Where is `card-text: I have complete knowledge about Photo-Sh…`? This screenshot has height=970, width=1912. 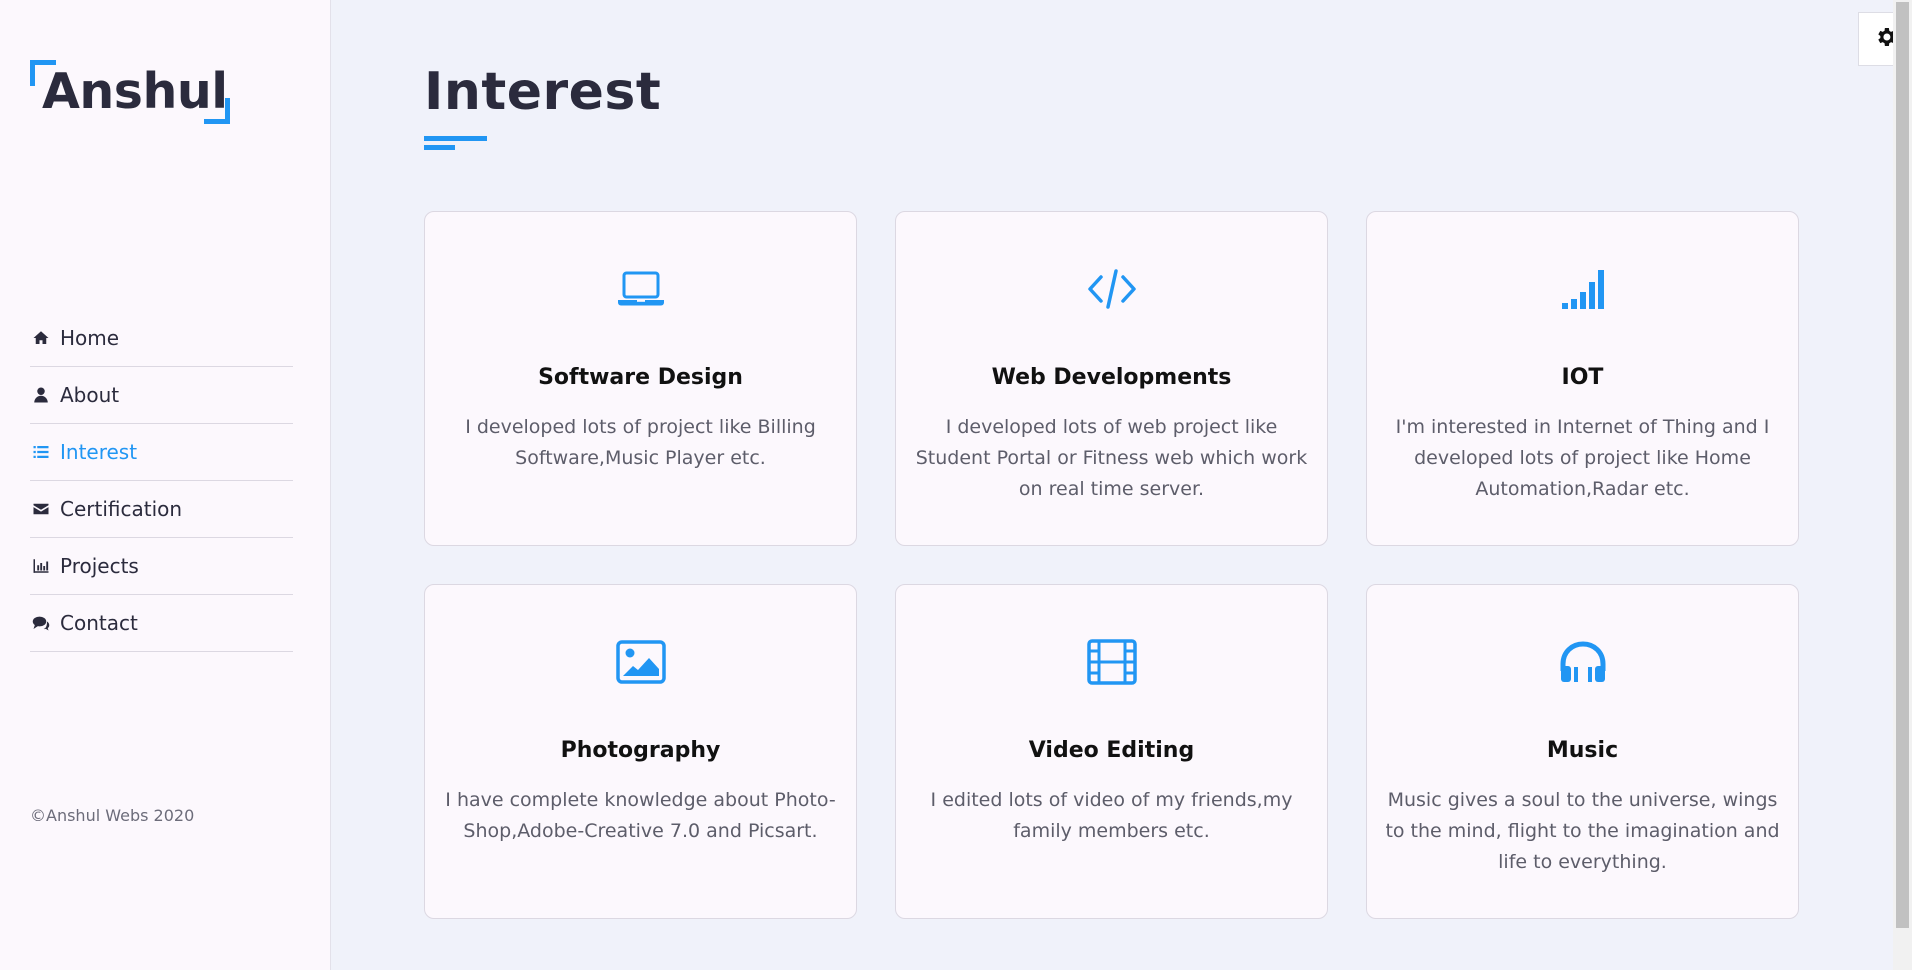 card-text: I have complete knowledge about Photo-Sh… is located at coordinates (640, 815).